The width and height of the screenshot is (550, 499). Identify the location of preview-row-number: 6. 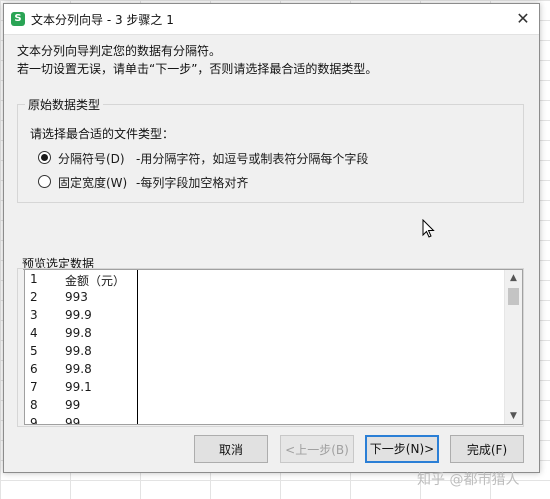
(34, 369).